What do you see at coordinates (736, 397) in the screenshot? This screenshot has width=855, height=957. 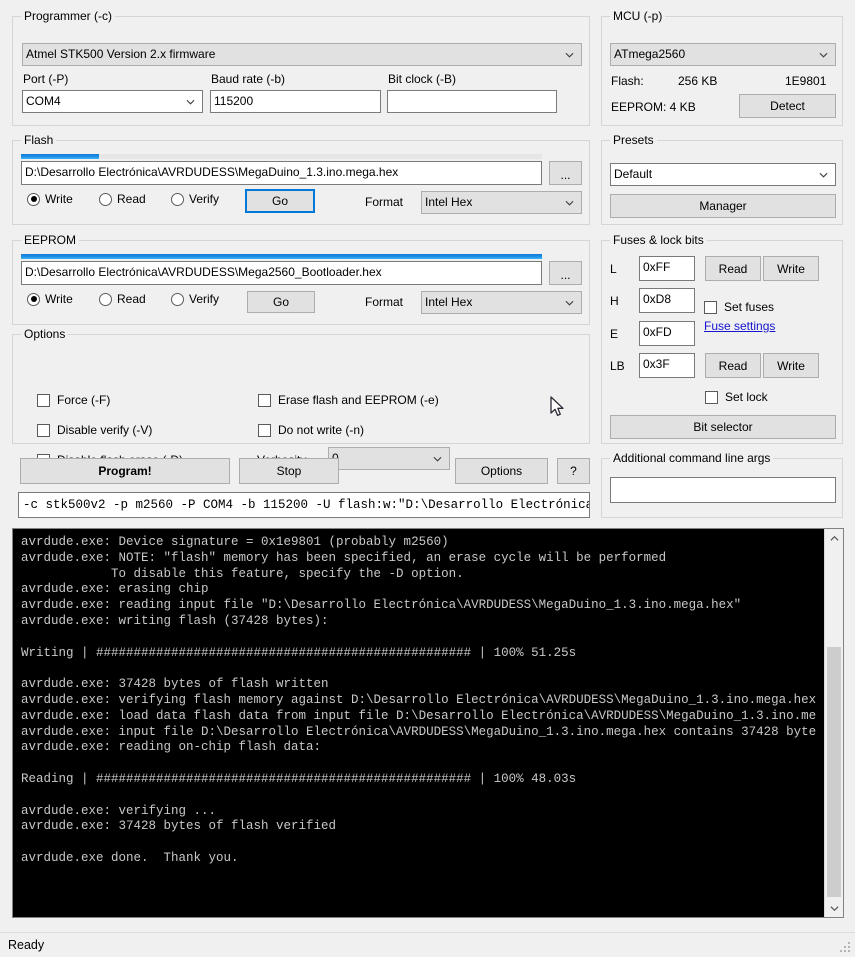 I see `set-lock-checkbox: Set lock` at bounding box center [736, 397].